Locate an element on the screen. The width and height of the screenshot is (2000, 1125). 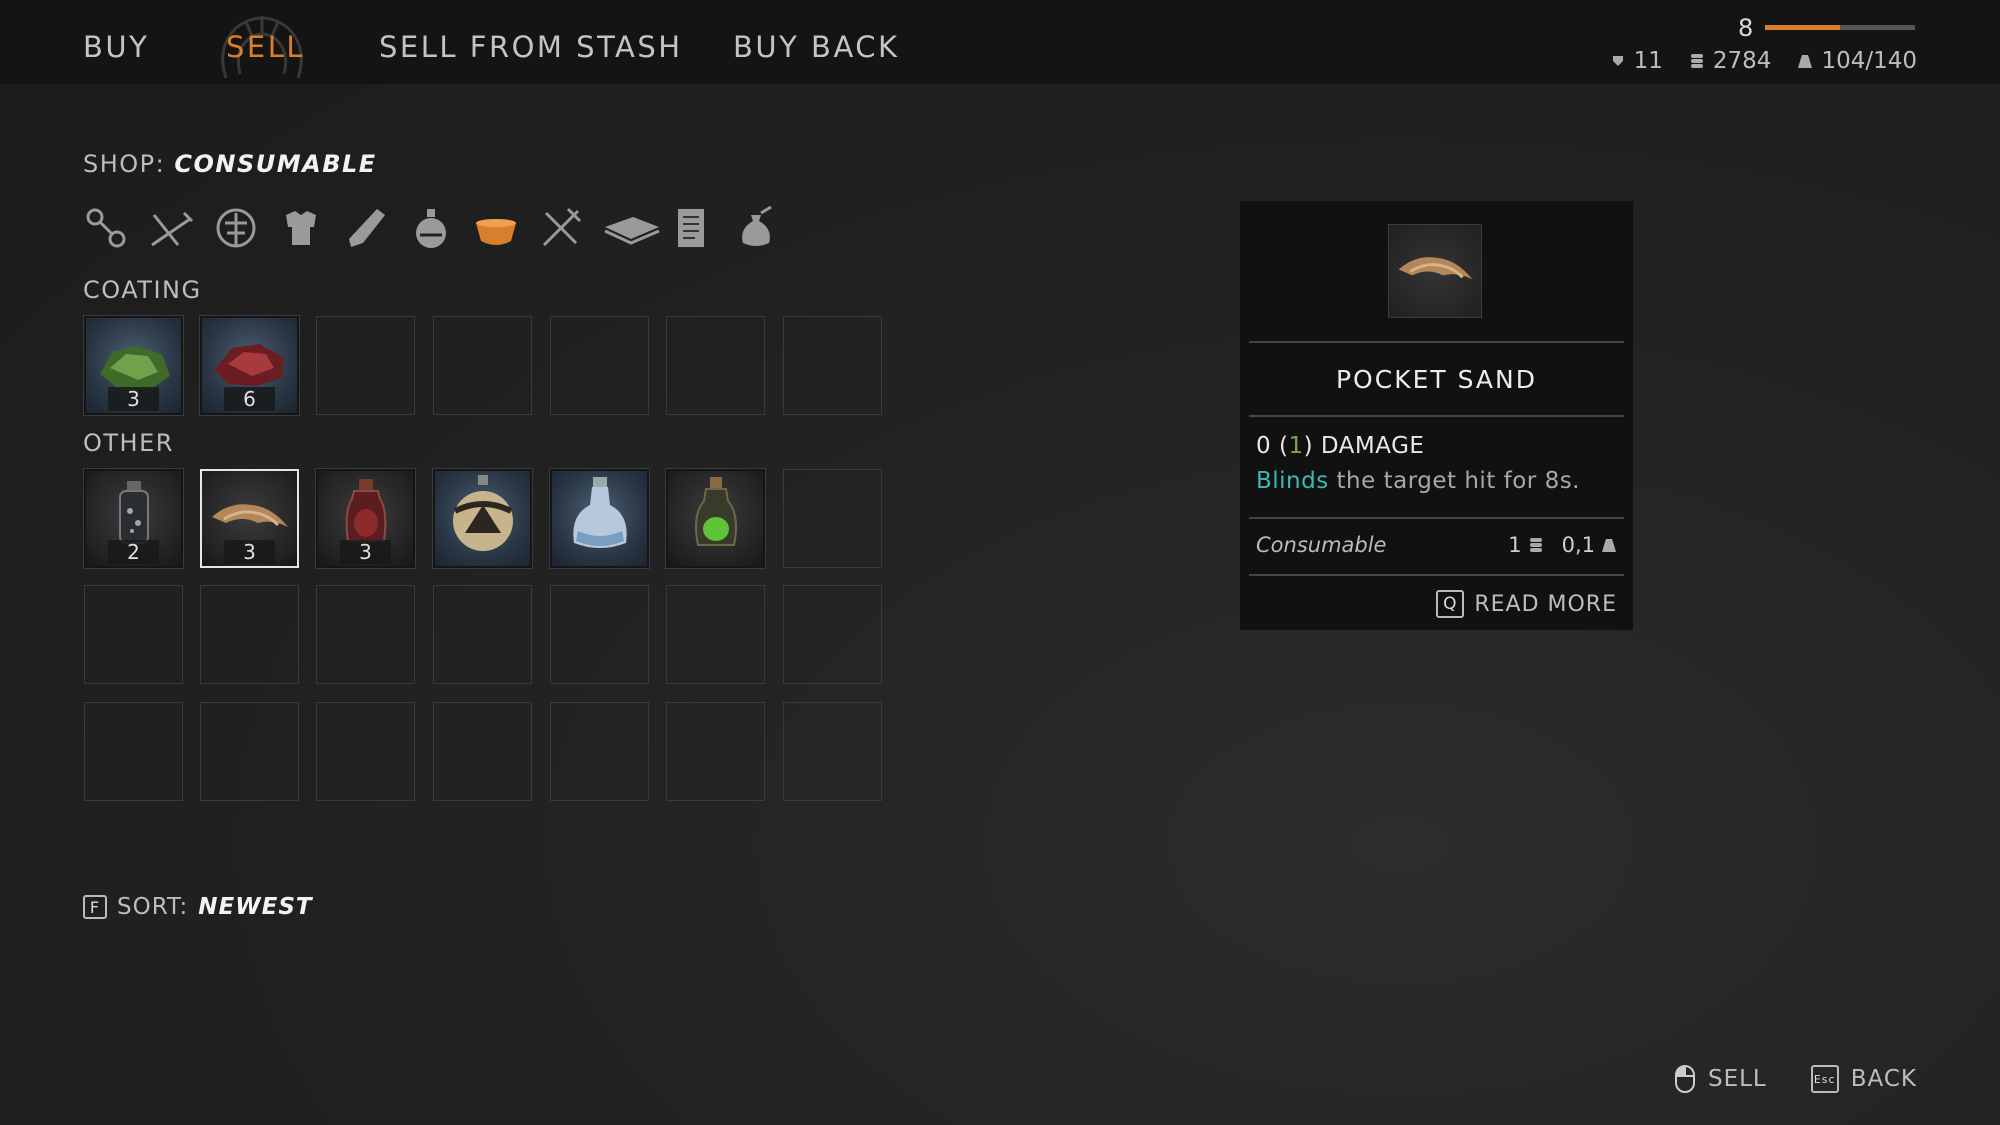
category-potion is located at coordinates (440, 228).